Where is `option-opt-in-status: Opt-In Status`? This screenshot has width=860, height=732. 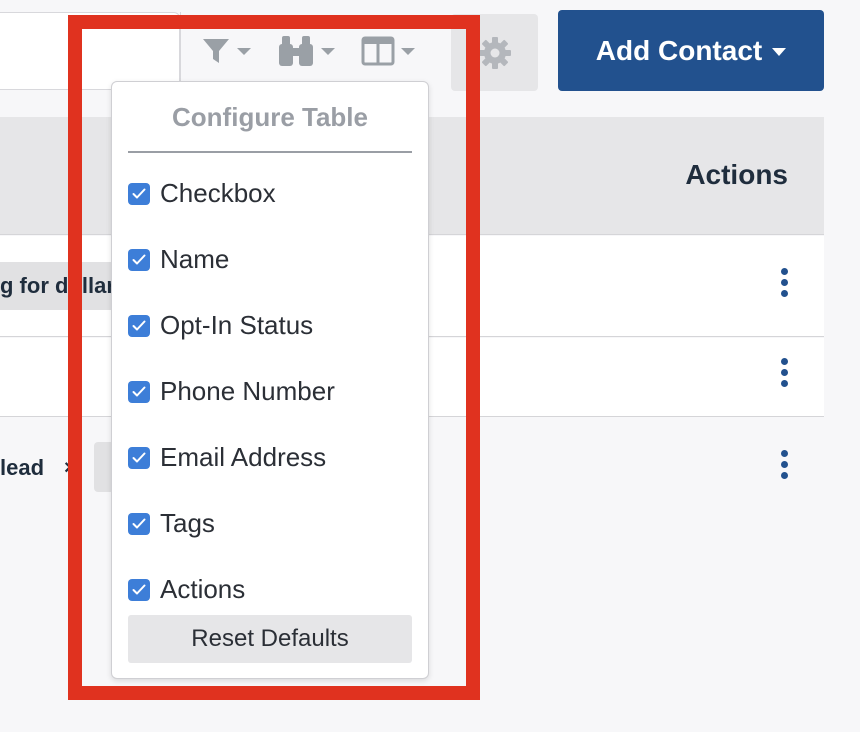 option-opt-in-status: Opt-In Status is located at coordinates (220, 325).